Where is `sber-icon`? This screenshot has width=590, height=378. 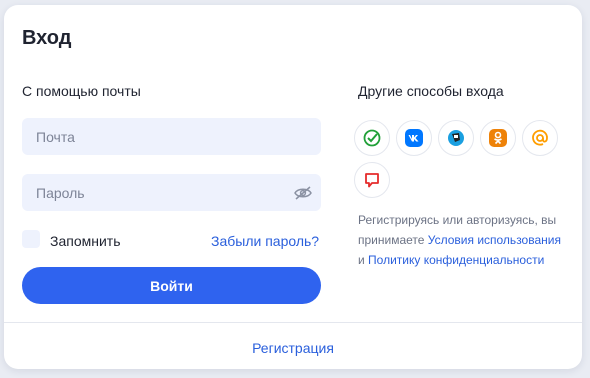
sber-icon is located at coordinates (372, 138).